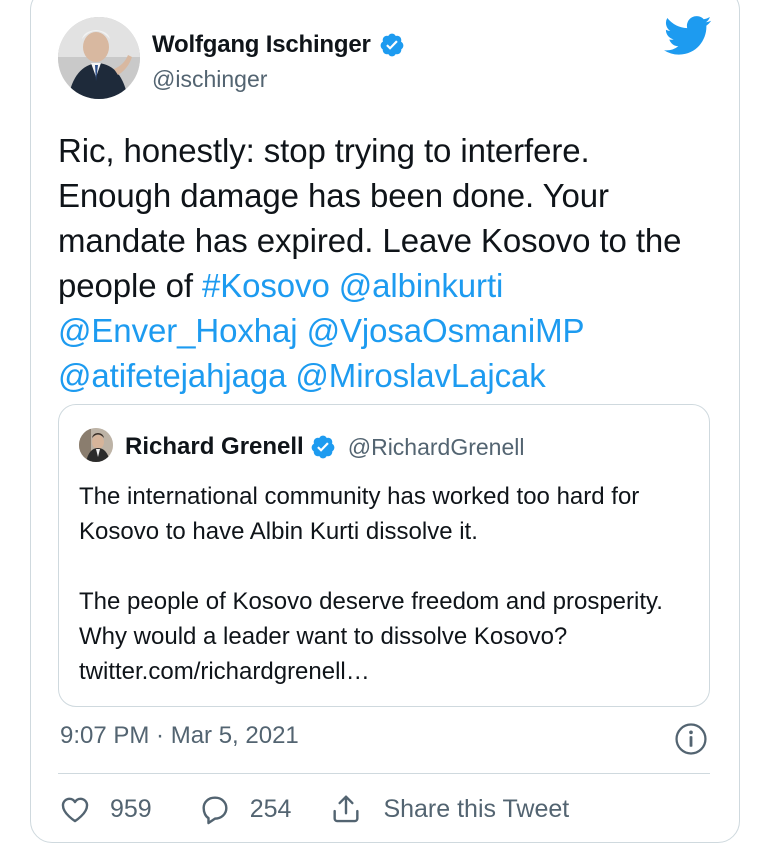  Describe the element at coordinates (105, 809) in the screenshot. I see `like-button: 959` at that location.